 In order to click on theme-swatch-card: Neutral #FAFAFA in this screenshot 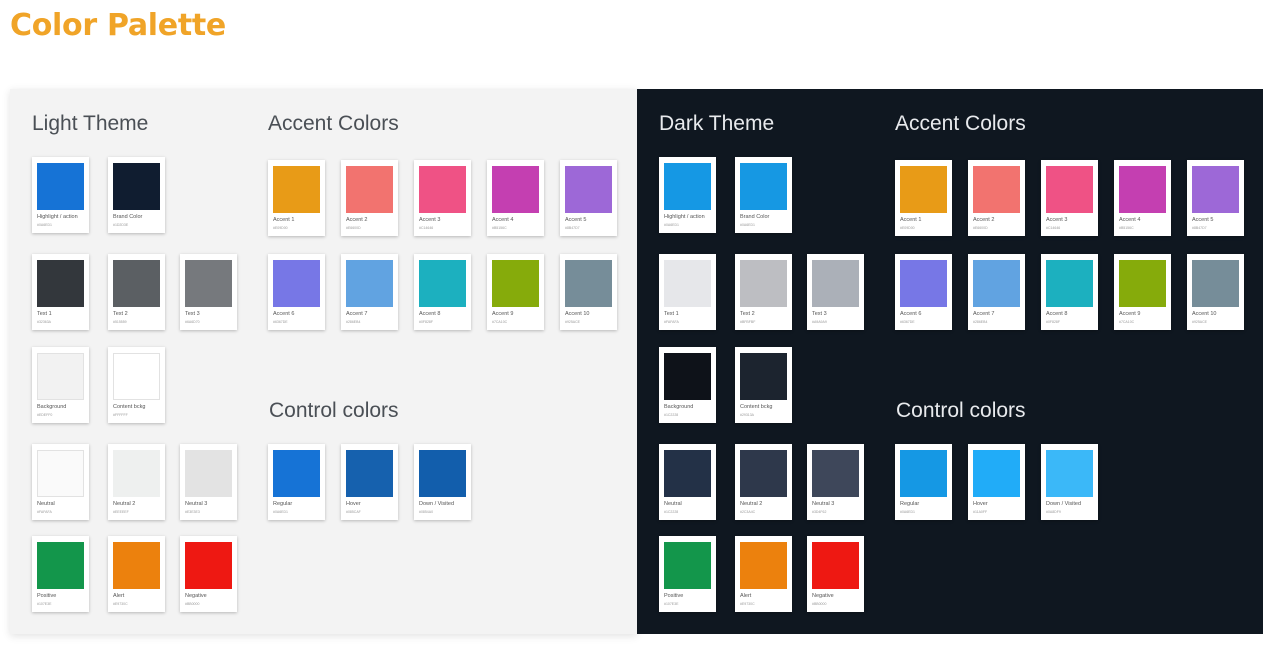, I will do `click(60, 482)`.